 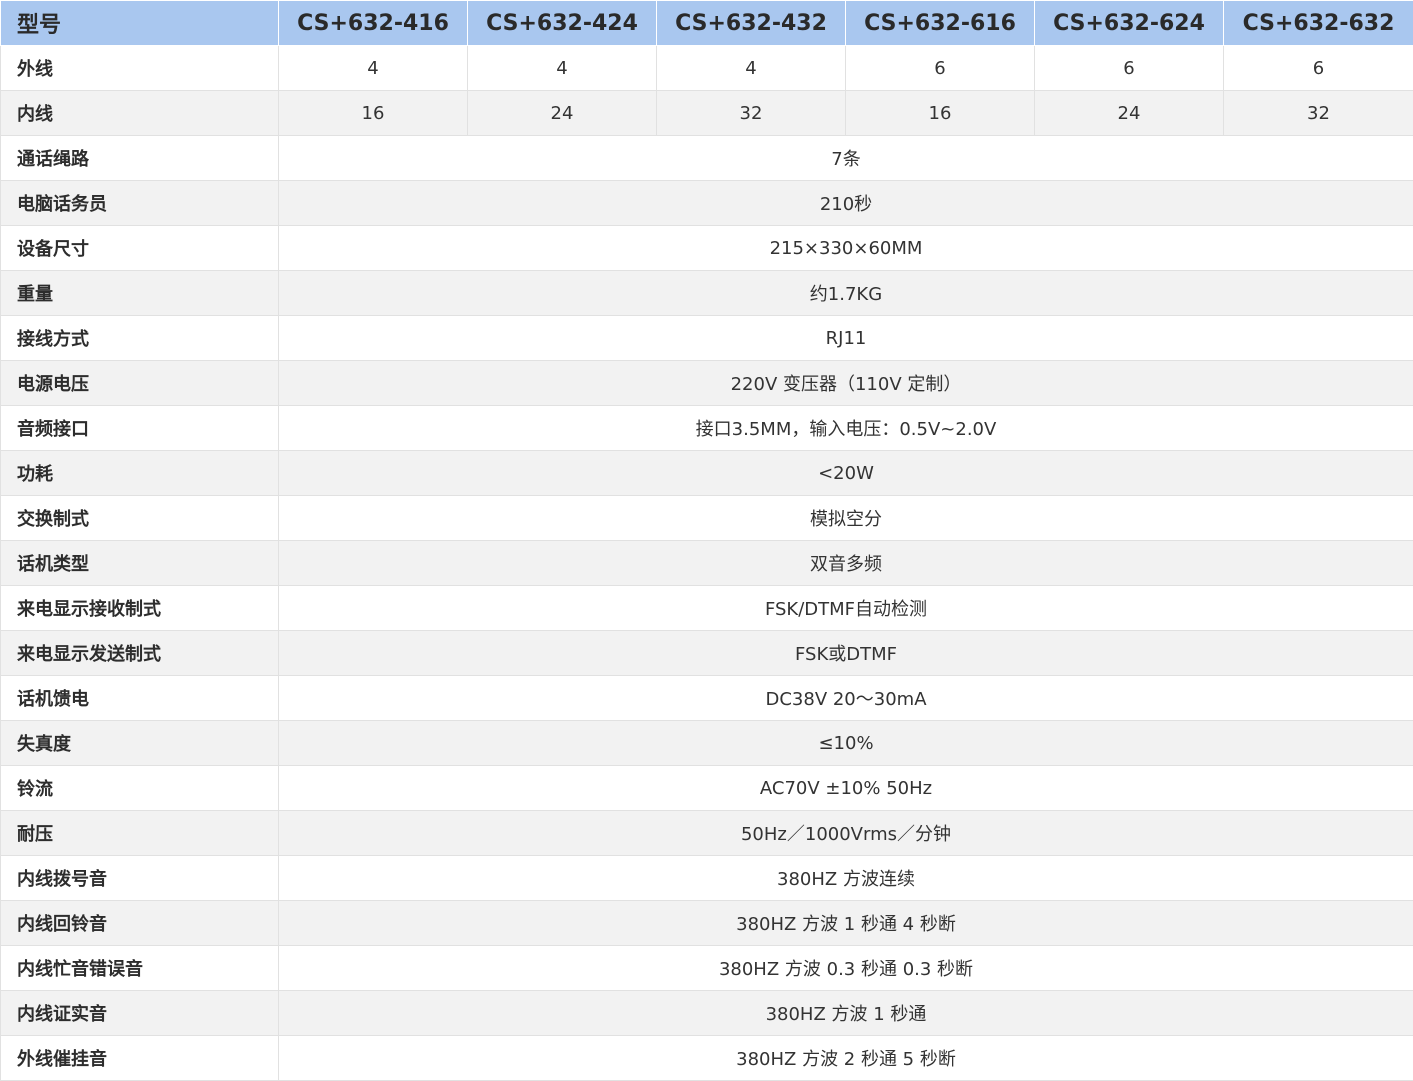 What do you see at coordinates (1318, 23) in the screenshot?
I see `header-model: CS+632-632` at bounding box center [1318, 23].